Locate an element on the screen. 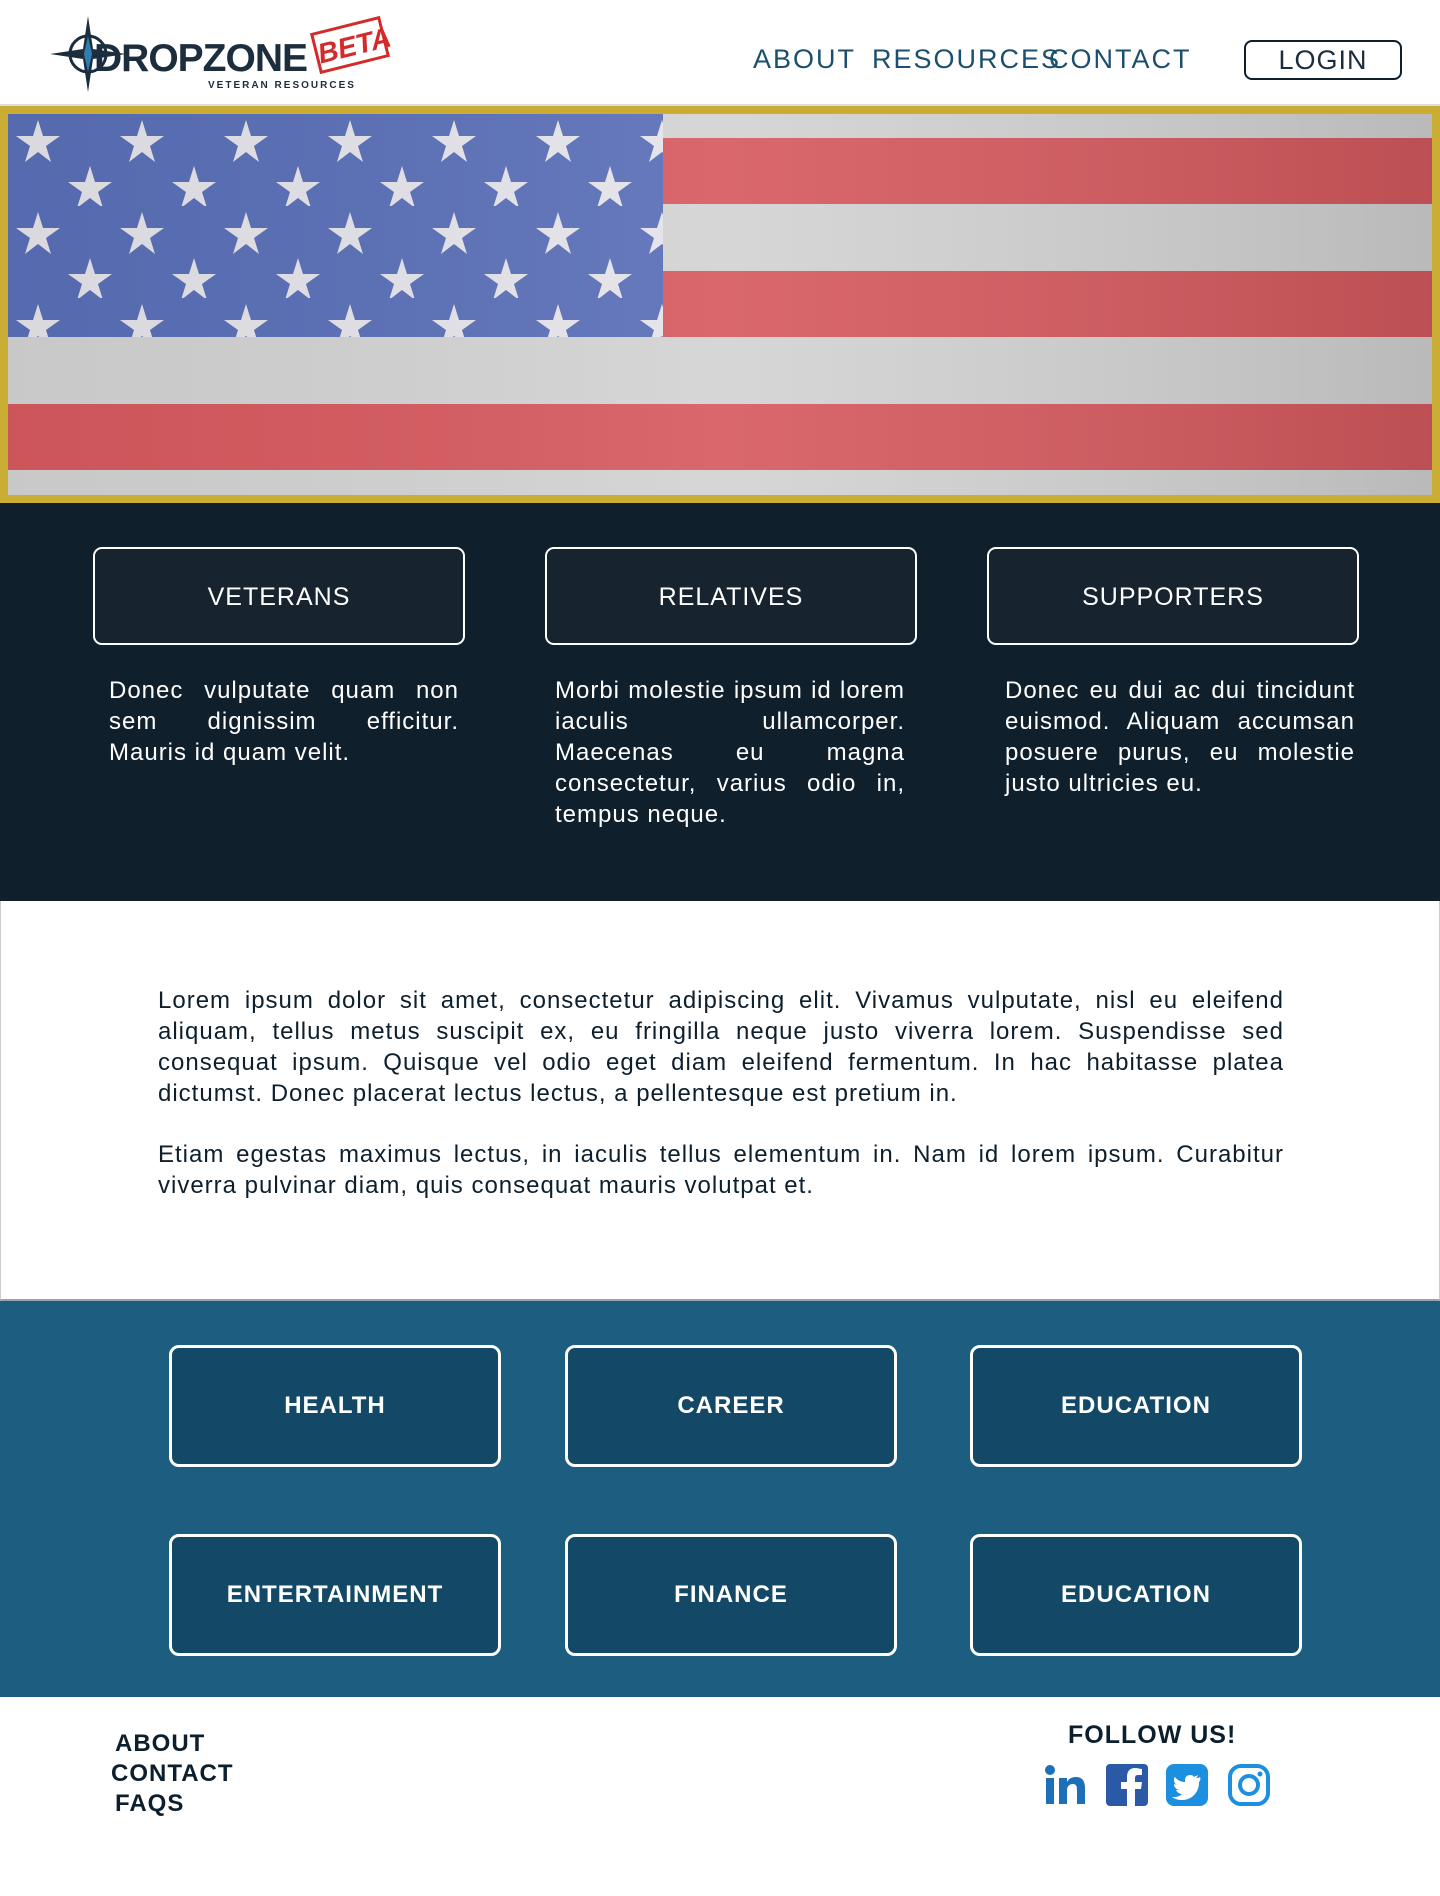 The width and height of the screenshot is (1440, 1896). follow-us-heading: FOLLOW US! is located at coordinates (1152, 1735).